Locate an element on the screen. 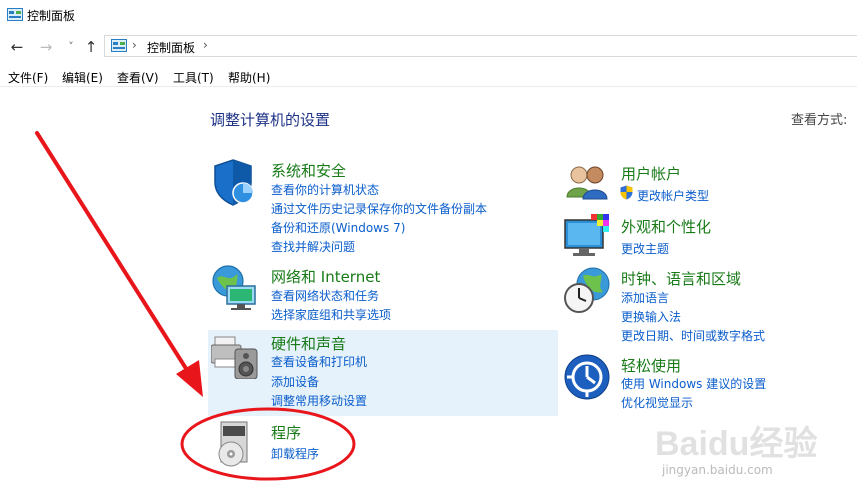  menu-tools: 工具(T) is located at coordinates (193, 77).